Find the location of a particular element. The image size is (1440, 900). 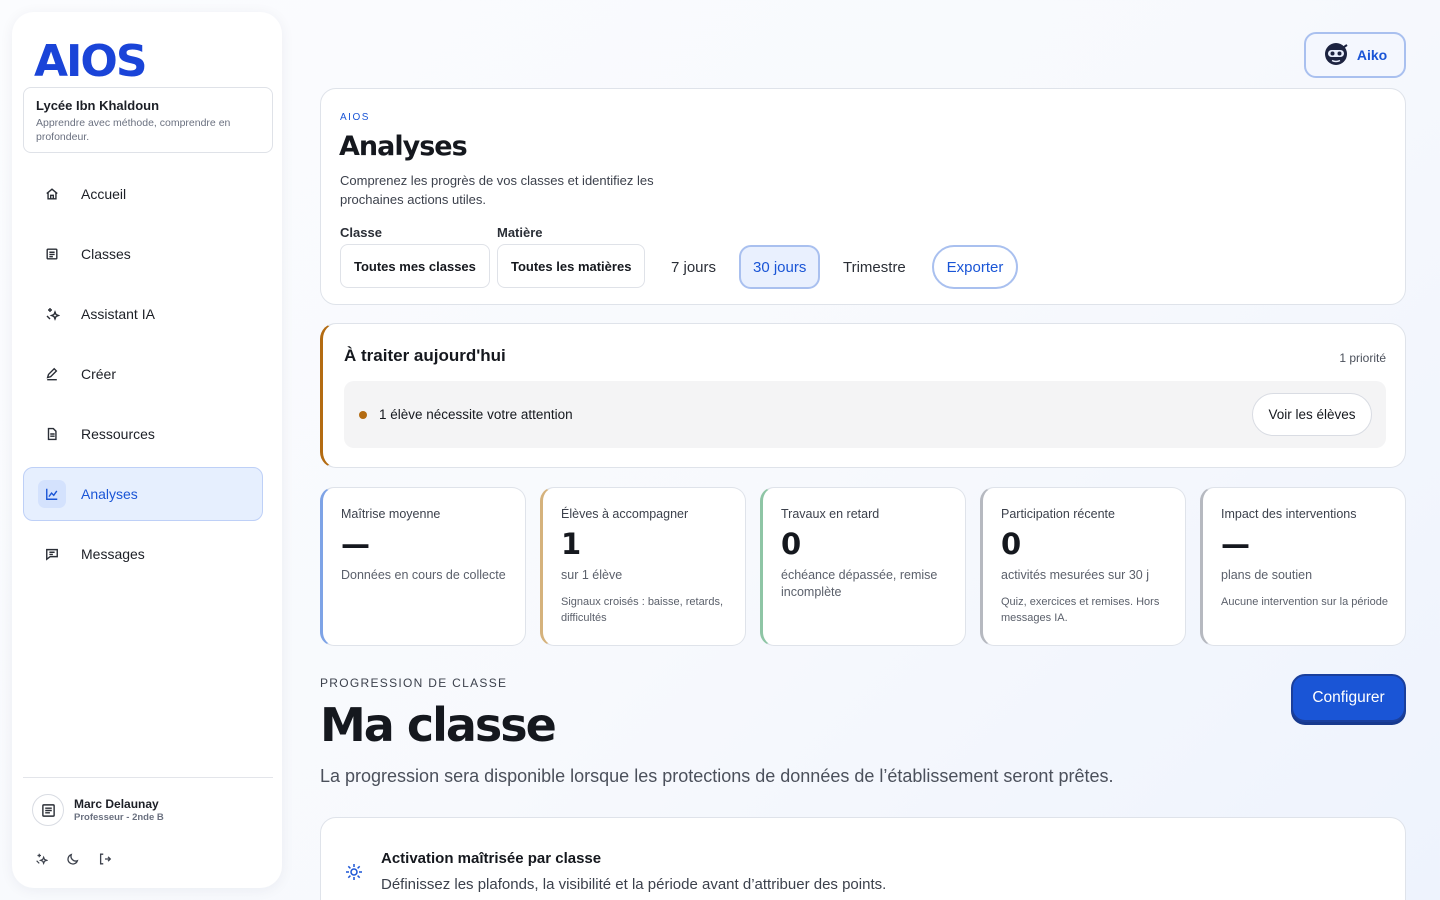

user-name: Marc Delaunay is located at coordinates (116, 804).